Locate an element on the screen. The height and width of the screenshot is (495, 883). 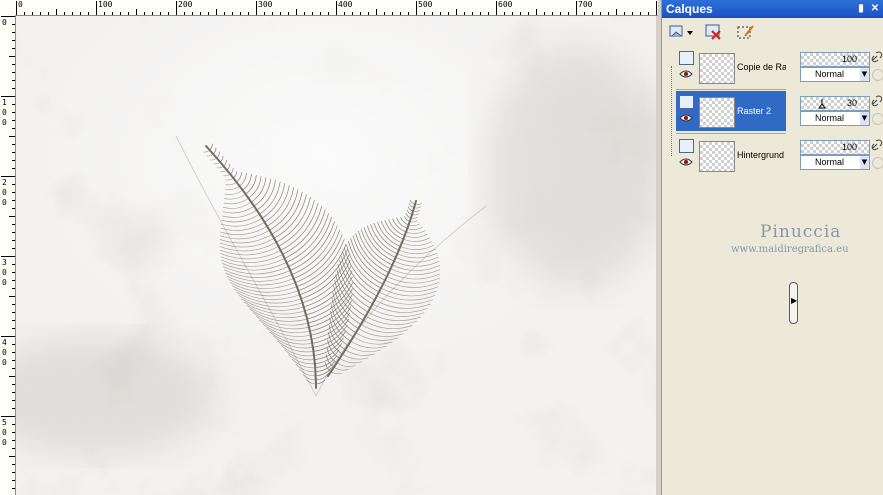
layer-row: Copie de Ra is located at coordinates (731, 67).